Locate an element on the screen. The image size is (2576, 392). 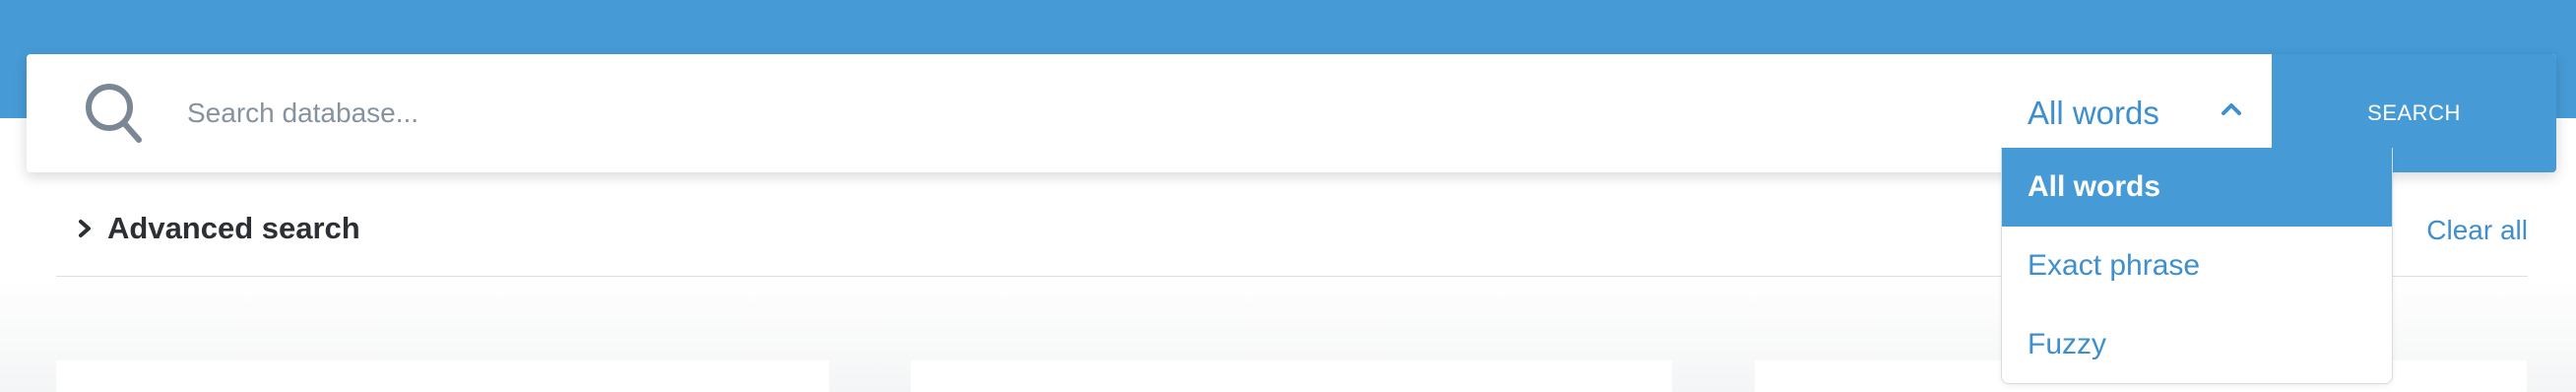
chevron-right-icon is located at coordinates (85, 229).